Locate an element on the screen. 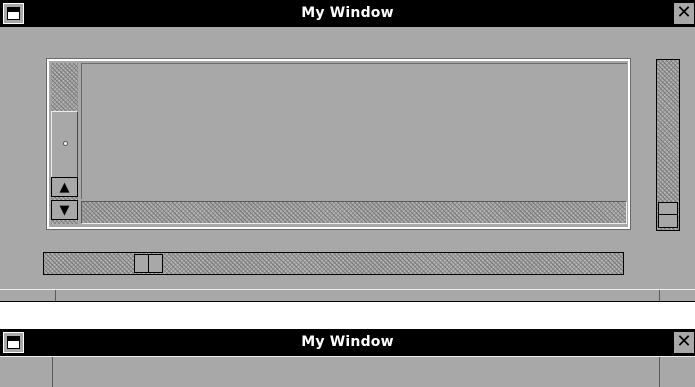 The image size is (695, 387). scroll-up-button: ▲ is located at coordinates (64, 187).